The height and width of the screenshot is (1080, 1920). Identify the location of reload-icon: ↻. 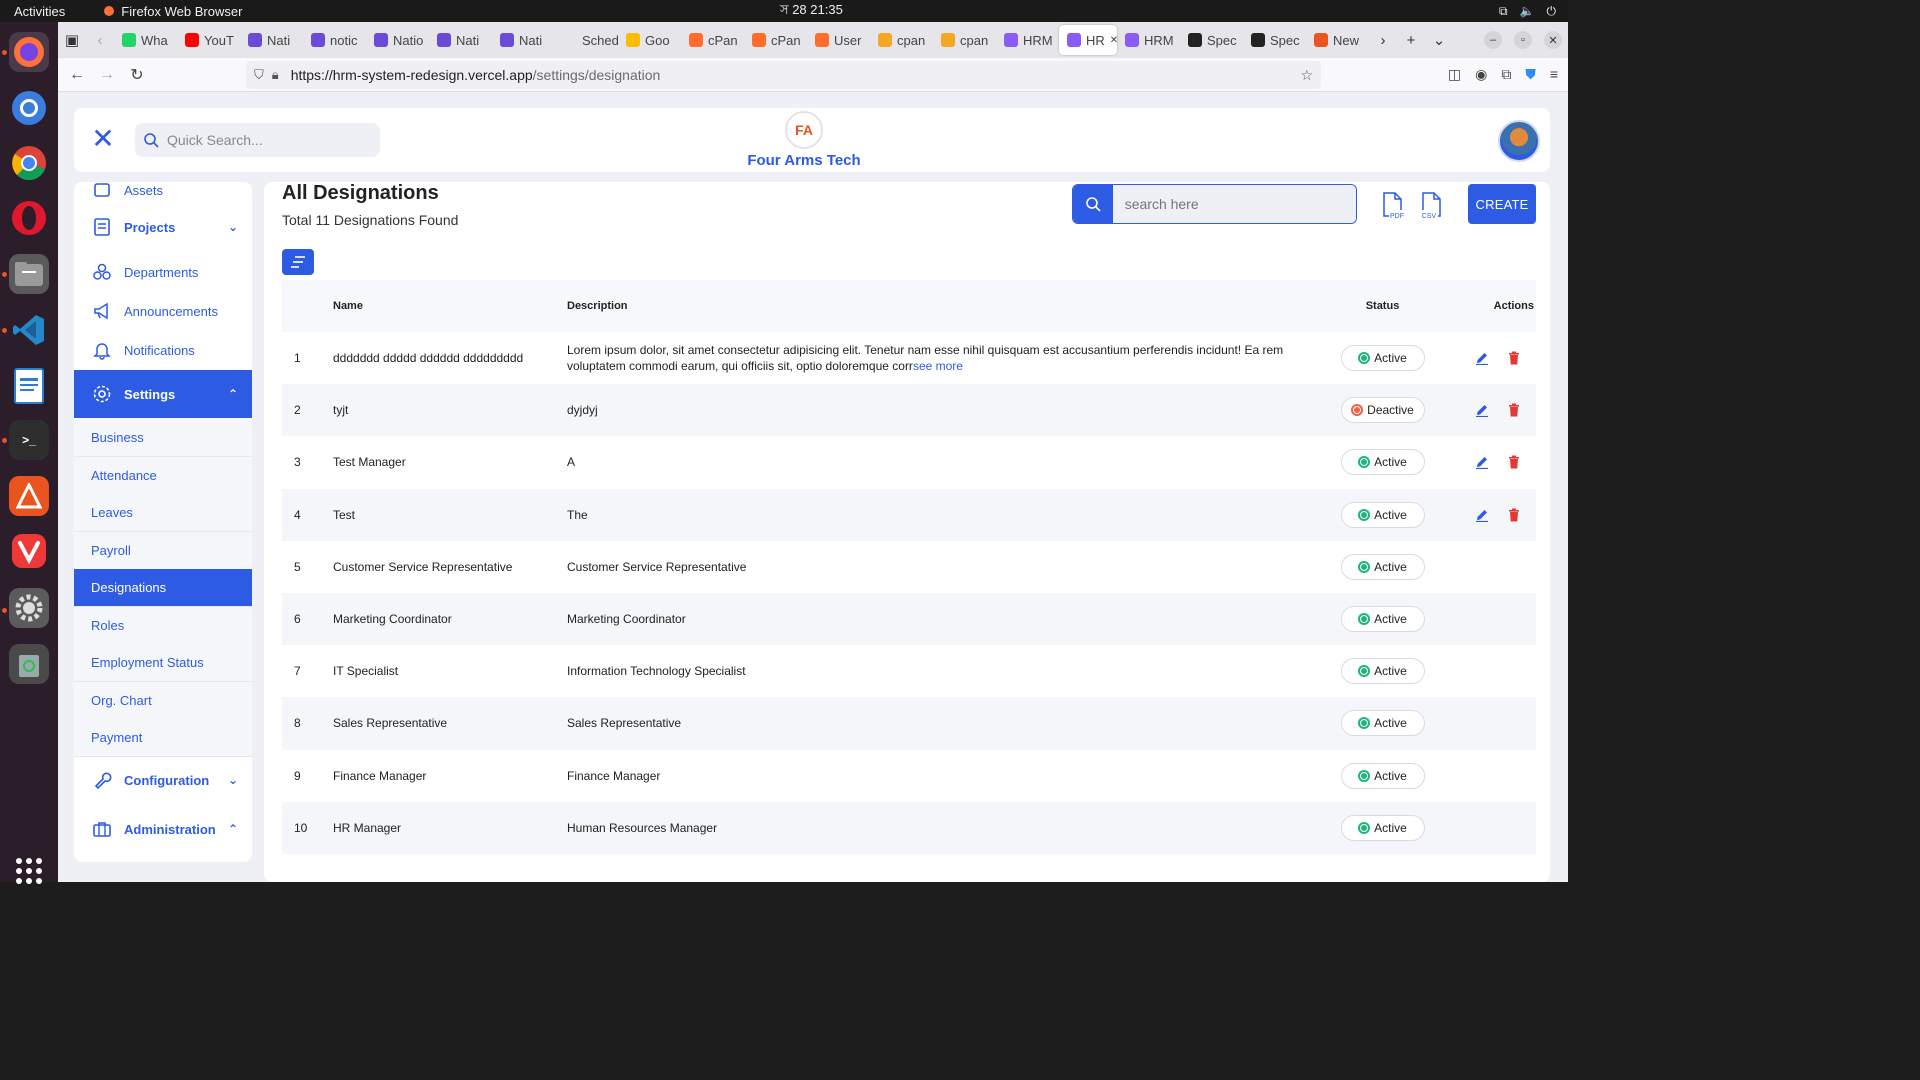
(137, 75).